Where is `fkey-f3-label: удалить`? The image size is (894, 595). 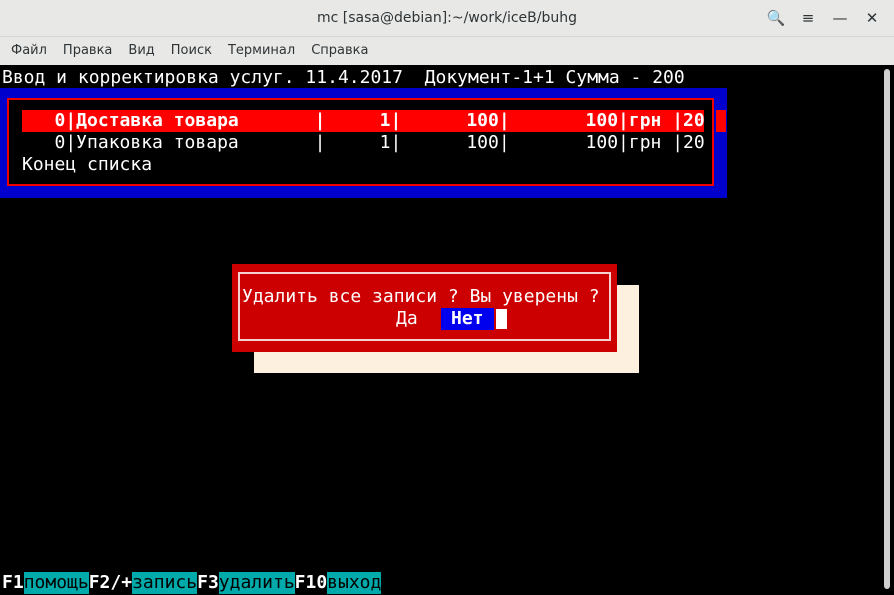 fkey-f3-label: удалить is located at coordinates (256, 583).